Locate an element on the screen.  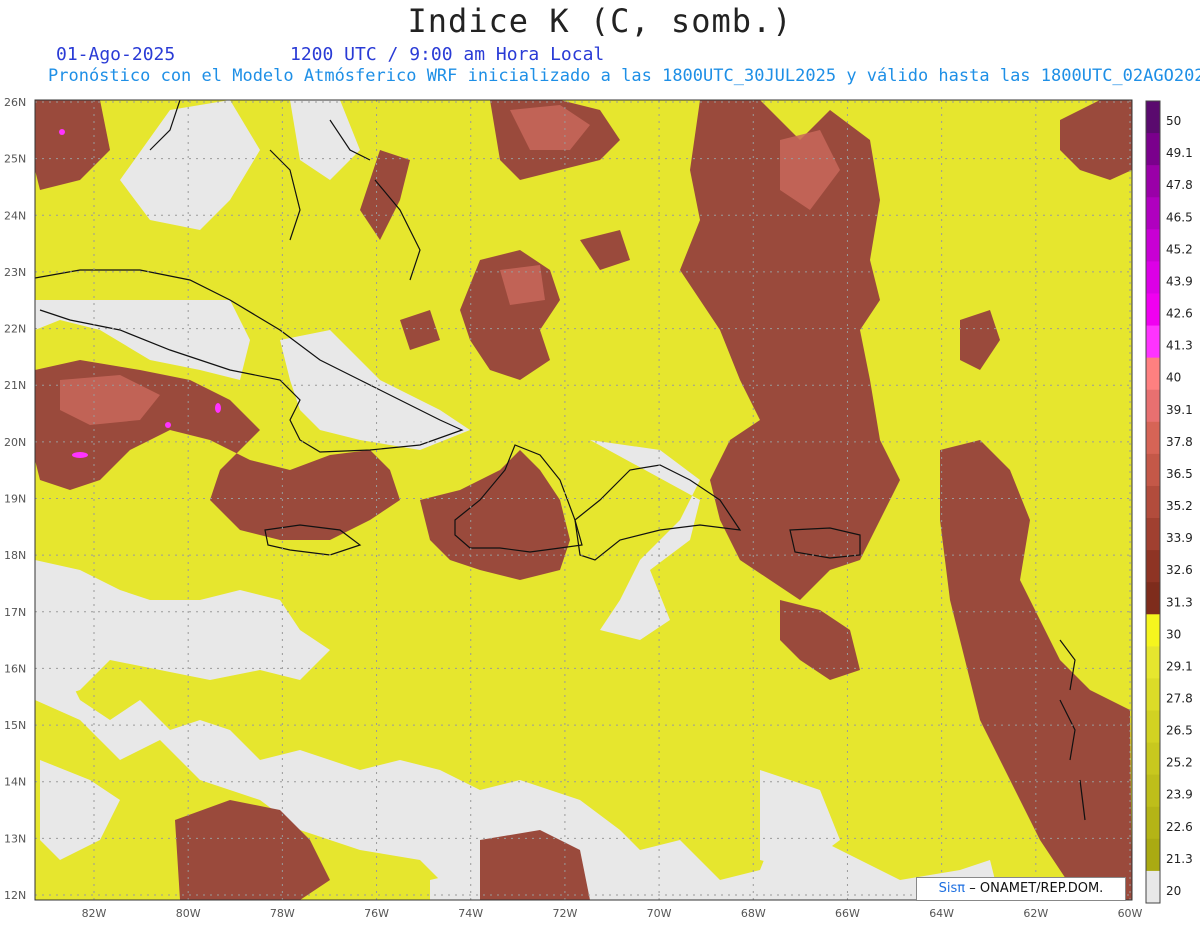
lon-label: 82W is located at coordinates (94, 913).